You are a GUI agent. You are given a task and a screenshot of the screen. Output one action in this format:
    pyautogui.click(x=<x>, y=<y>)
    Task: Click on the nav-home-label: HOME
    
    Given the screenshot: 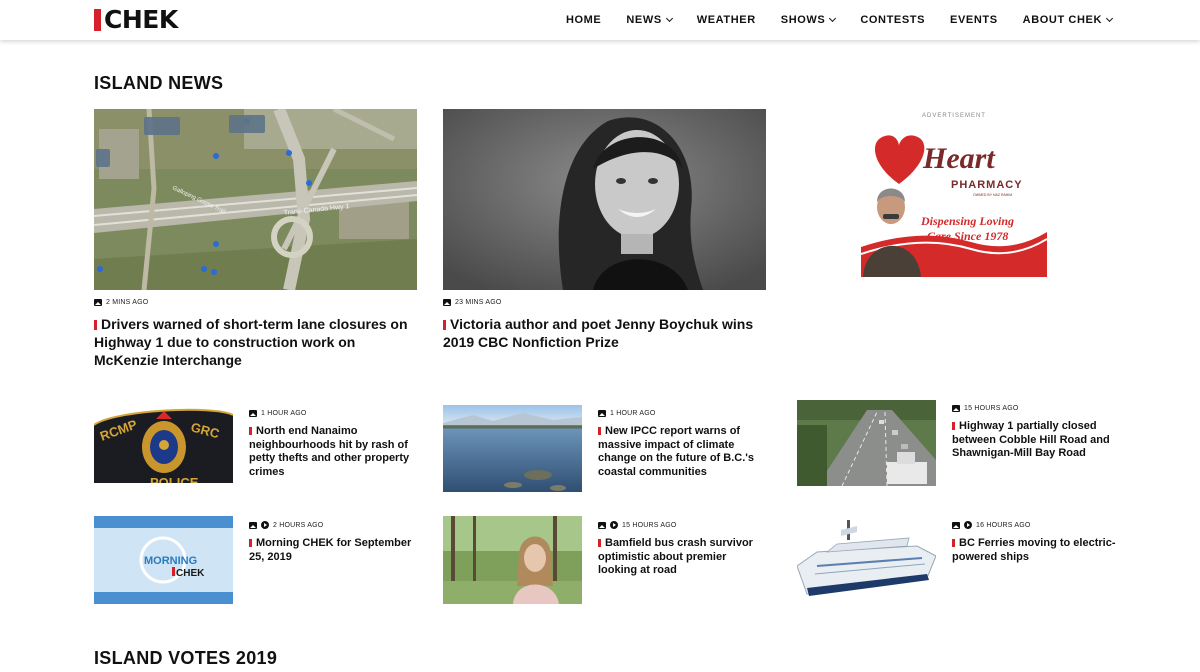 What is the action you would take?
    pyautogui.click(x=583, y=20)
    